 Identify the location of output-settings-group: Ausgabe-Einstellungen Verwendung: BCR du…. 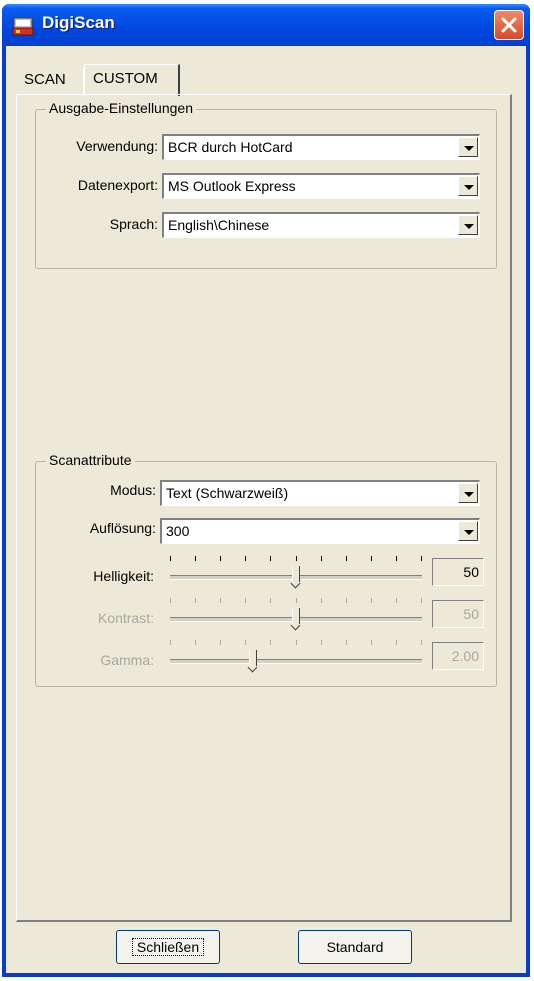
(266, 184).